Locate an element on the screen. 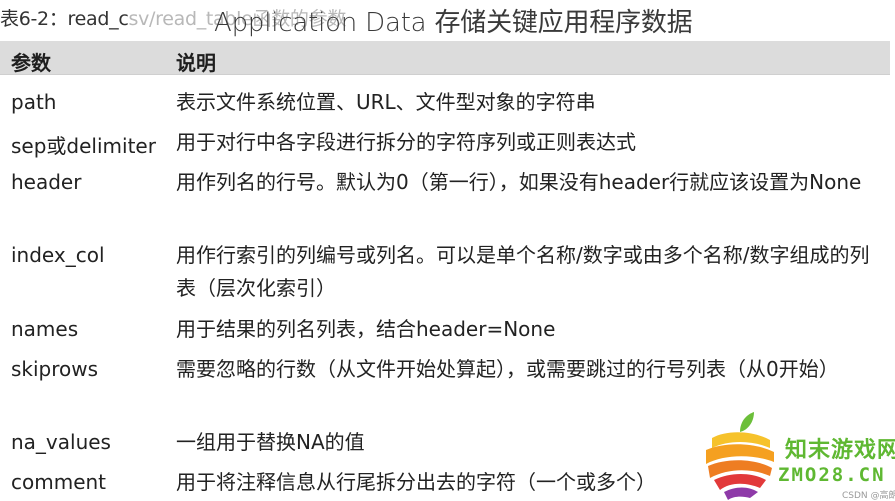 The width and height of the screenshot is (895, 501). param-description: 用于结果的列名列表，结合header=None is located at coordinates (366, 329).